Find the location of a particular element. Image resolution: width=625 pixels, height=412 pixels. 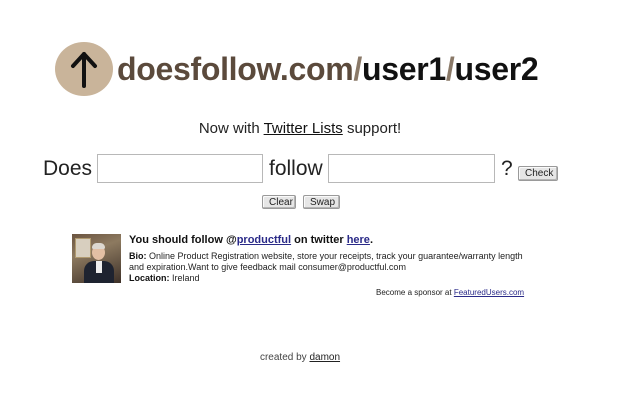

become-sponsor: Become a sponsor at FeaturedUsers.com is located at coordinates (450, 292).